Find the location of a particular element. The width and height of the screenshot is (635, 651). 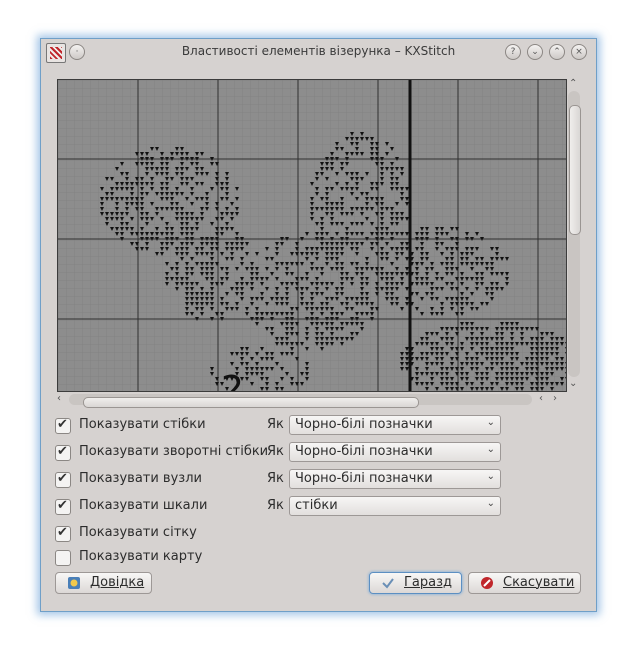

vertical-scroll-track is located at coordinates (574, 234).